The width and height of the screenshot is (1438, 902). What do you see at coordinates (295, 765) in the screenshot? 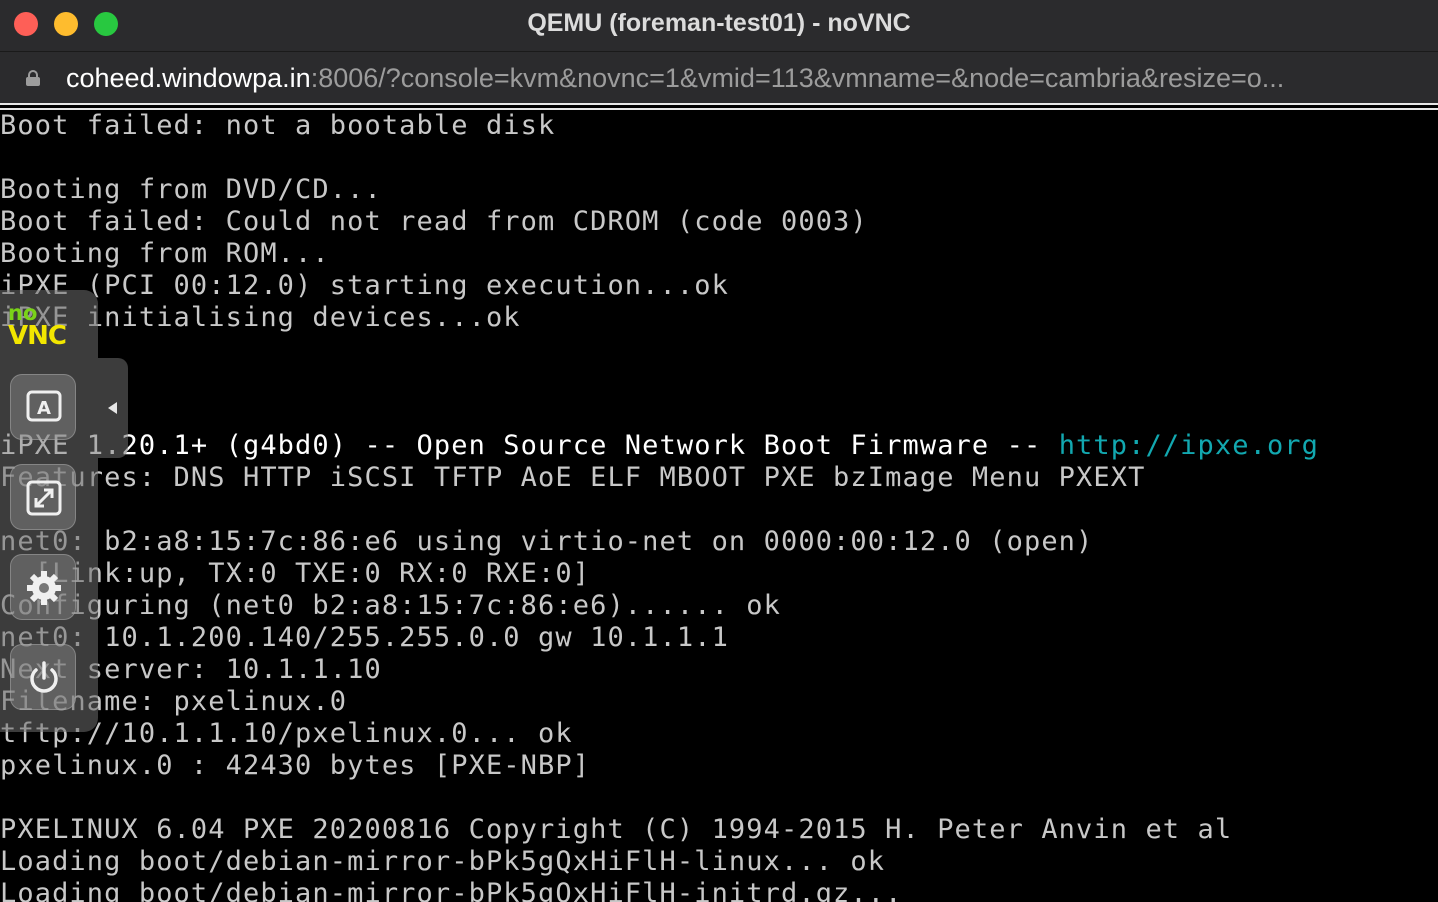
I see `console-line: pxelinux.0 : 42430 bytes [PXE-NBP]` at bounding box center [295, 765].